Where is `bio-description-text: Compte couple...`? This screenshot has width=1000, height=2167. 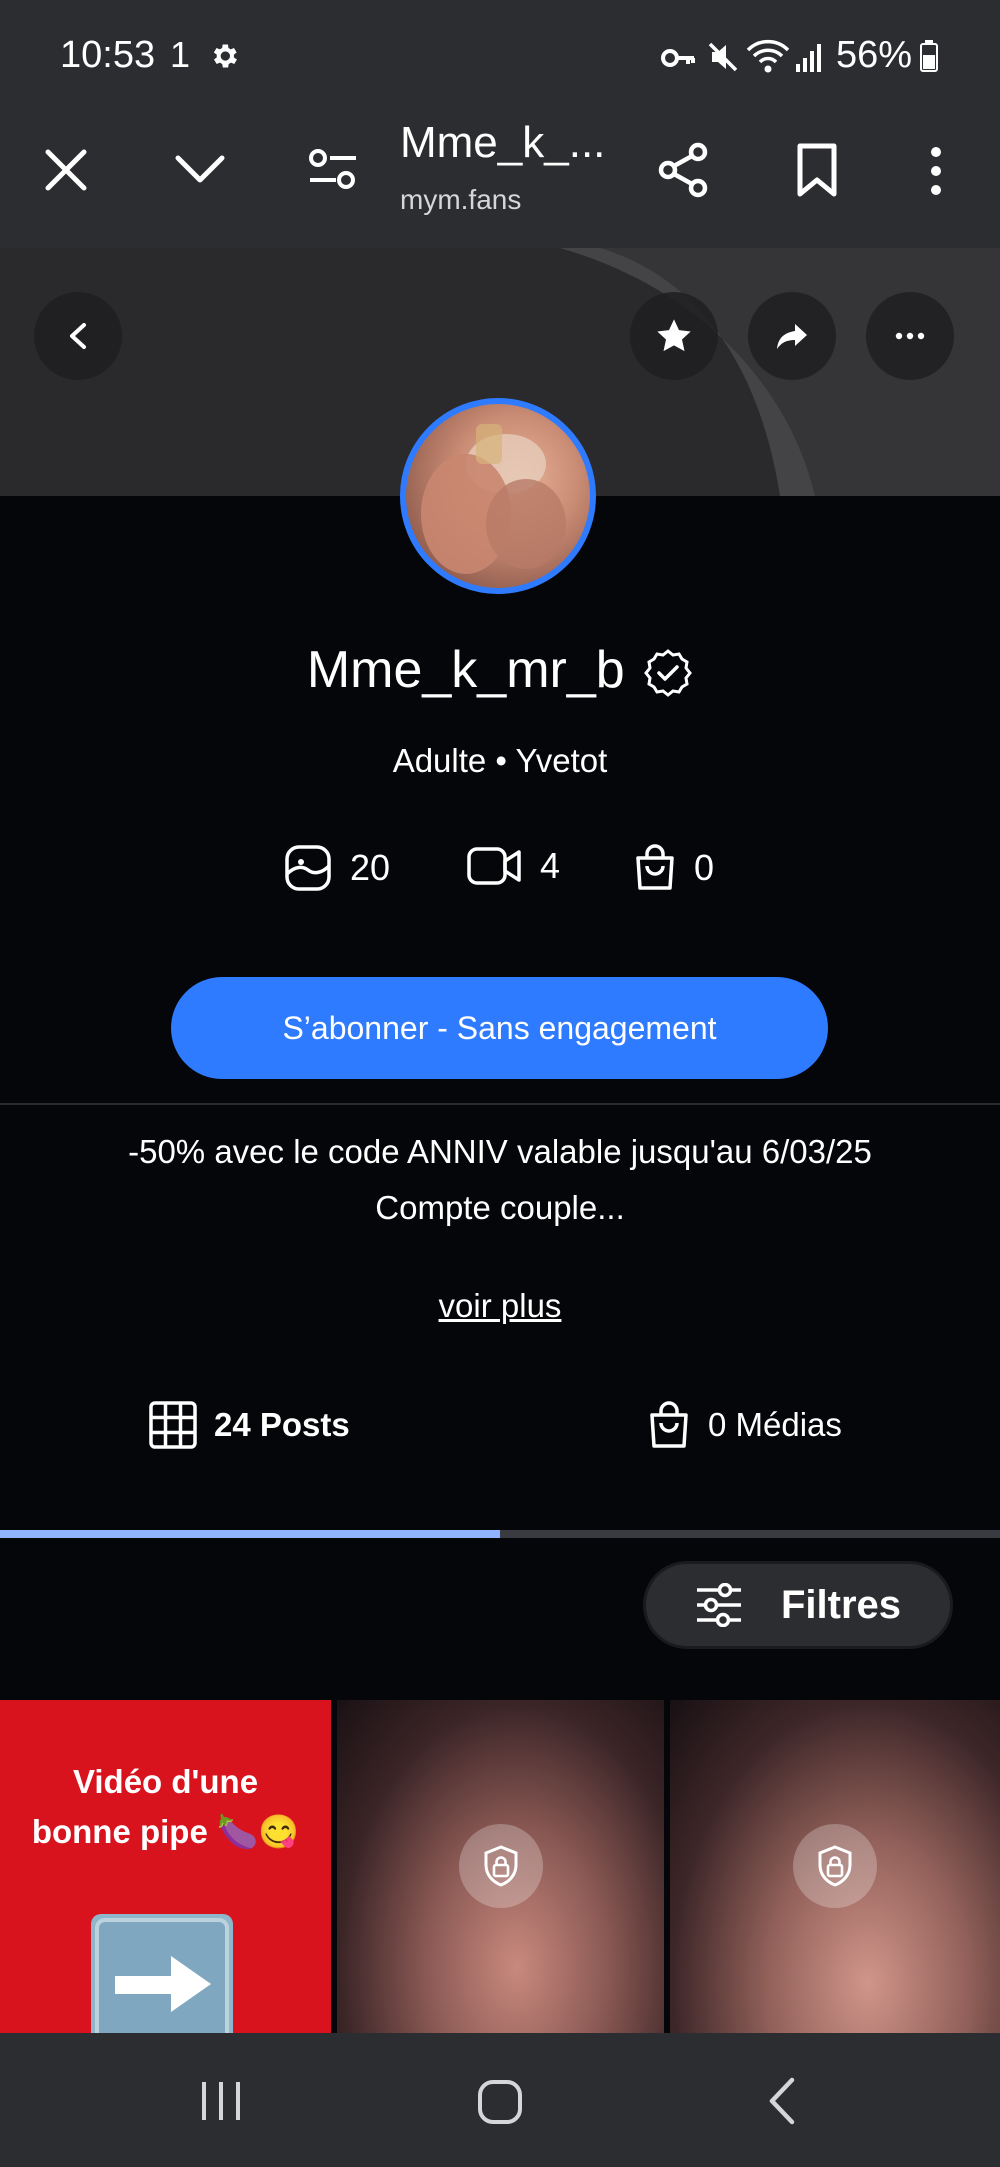 bio-description-text: Compte couple... is located at coordinates (500, 1207).